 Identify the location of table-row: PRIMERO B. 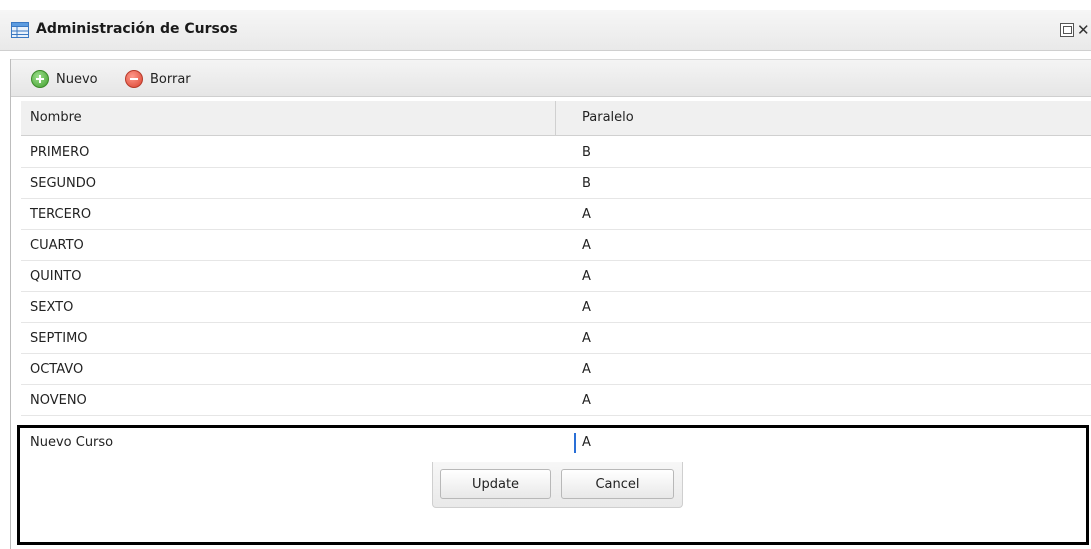
(556, 152).